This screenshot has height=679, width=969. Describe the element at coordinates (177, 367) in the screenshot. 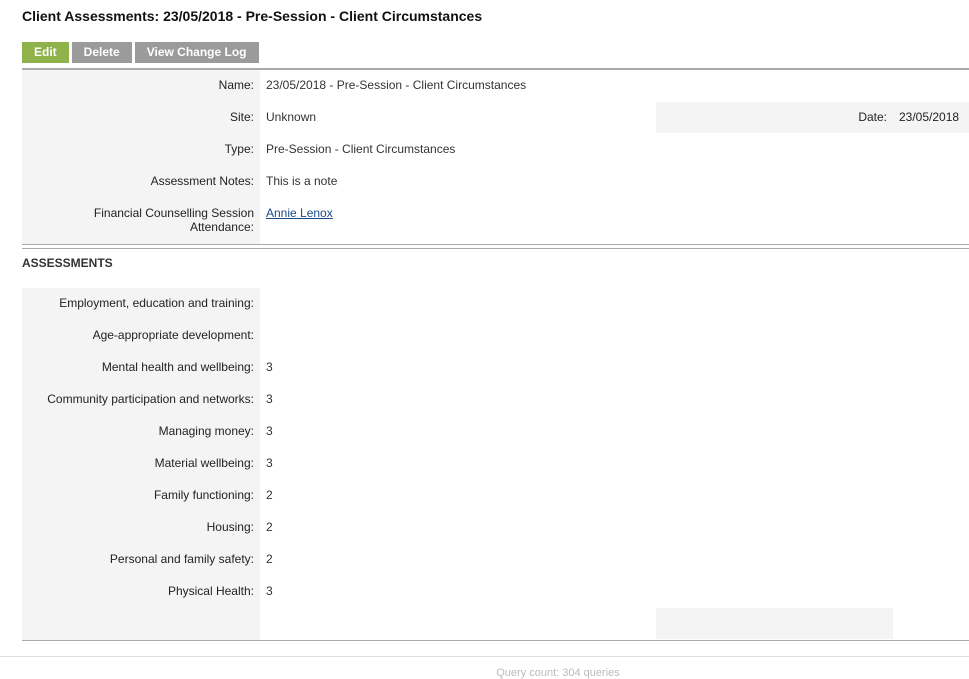

I see `assessment-label: Mental health and wellbeing:` at that location.